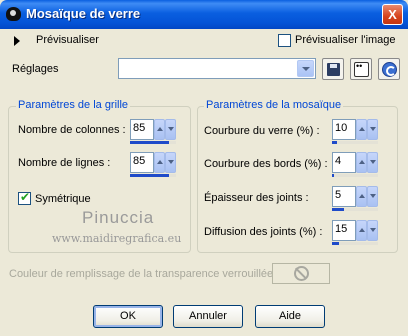  What do you see at coordinates (17, 41) in the screenshot?
I see `expand-arrow-icon` at bounding box center [17, 41].